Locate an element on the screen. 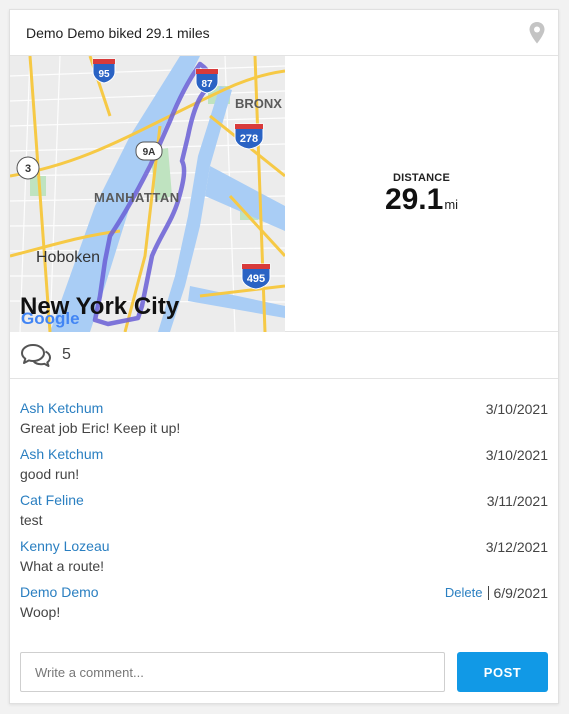 The height and width of the screenshot is (714, 569). comment-date: 3/12/2021 is located at coordinates (516, 547).